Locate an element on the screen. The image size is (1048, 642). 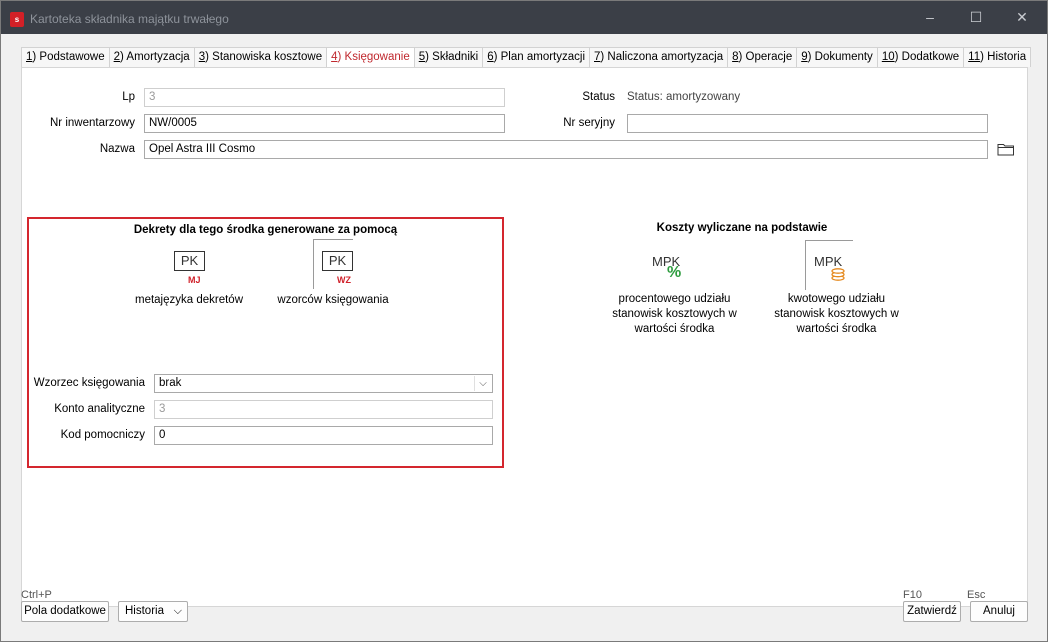
metalanguage-label: metajęzyka dekretów is located at coordinates (189, 300).